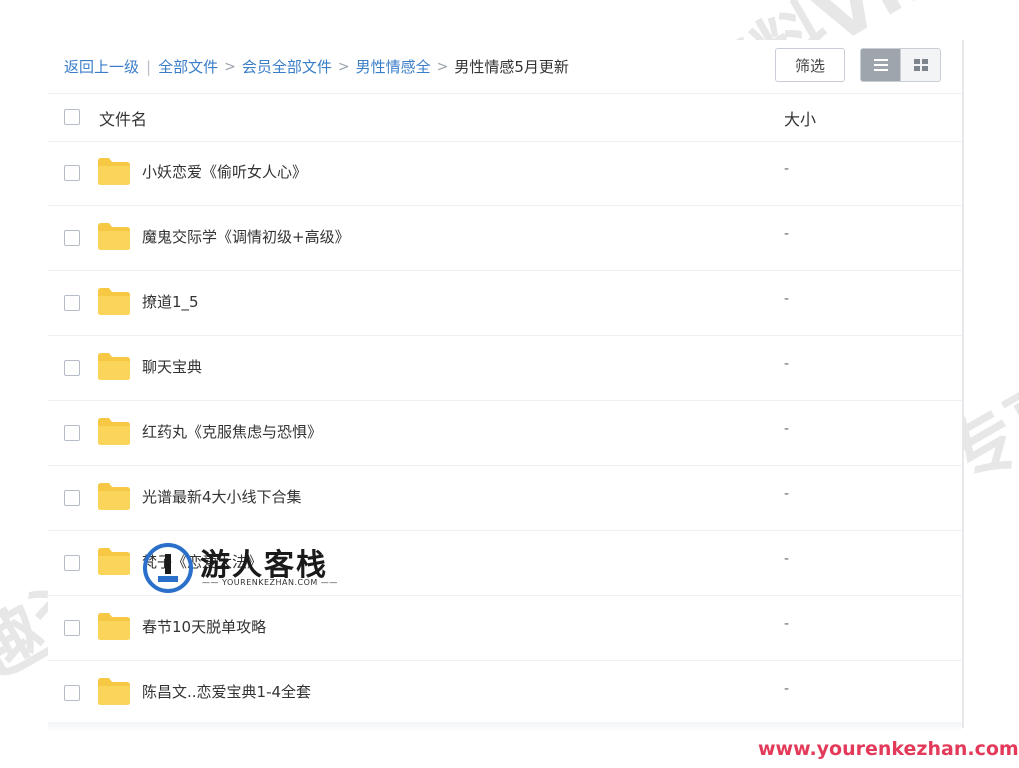 This screenshot has height=768, width=1019. What do you see at coordinates (101, 67) in the screenshot?
I see `back-link: 返回上一级` at bounding box center [101, 67].